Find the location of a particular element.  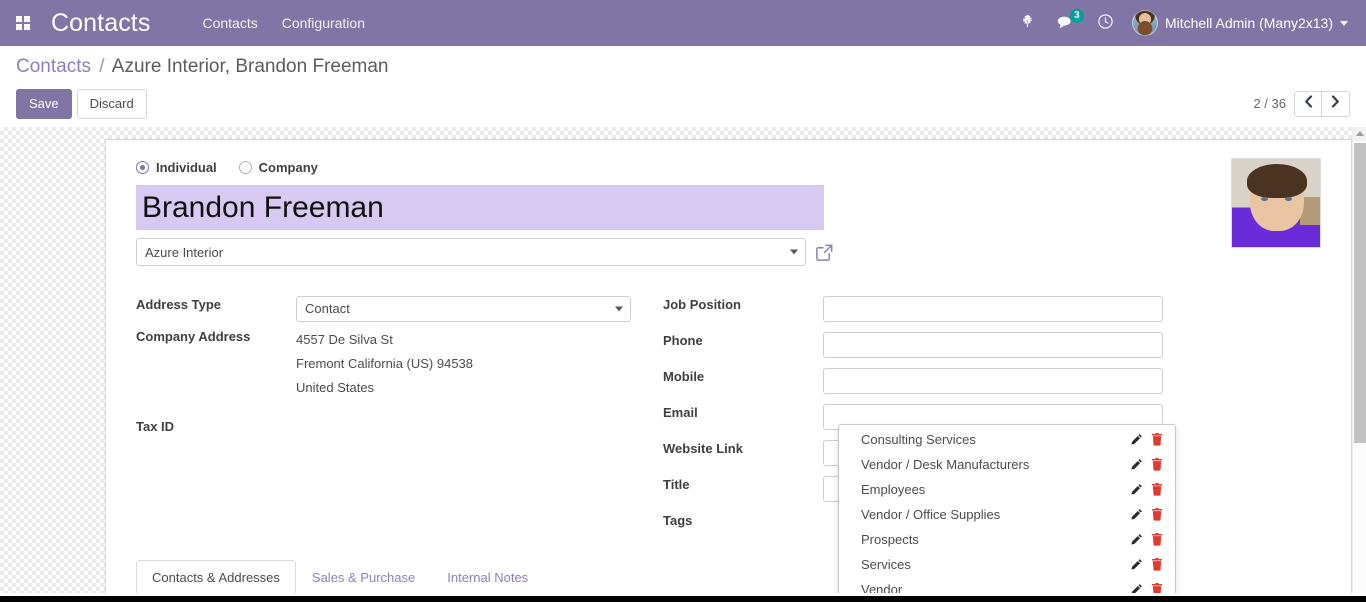

field-job-position: Job Position is located at coordinates (918, 306).